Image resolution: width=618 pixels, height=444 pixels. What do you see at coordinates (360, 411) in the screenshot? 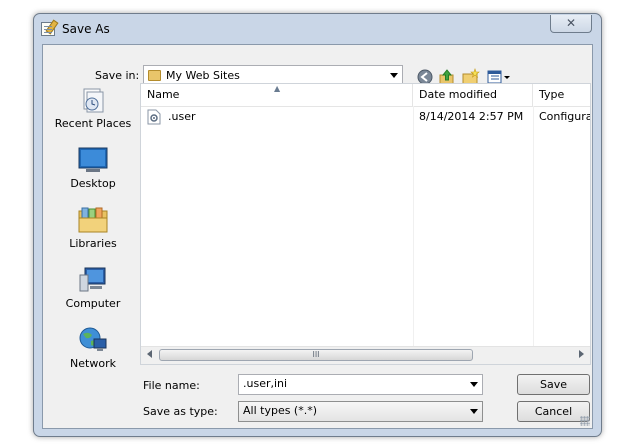
I see `save-as-type-dropdown: All types (*.*)` at bounding box center [360, 411].